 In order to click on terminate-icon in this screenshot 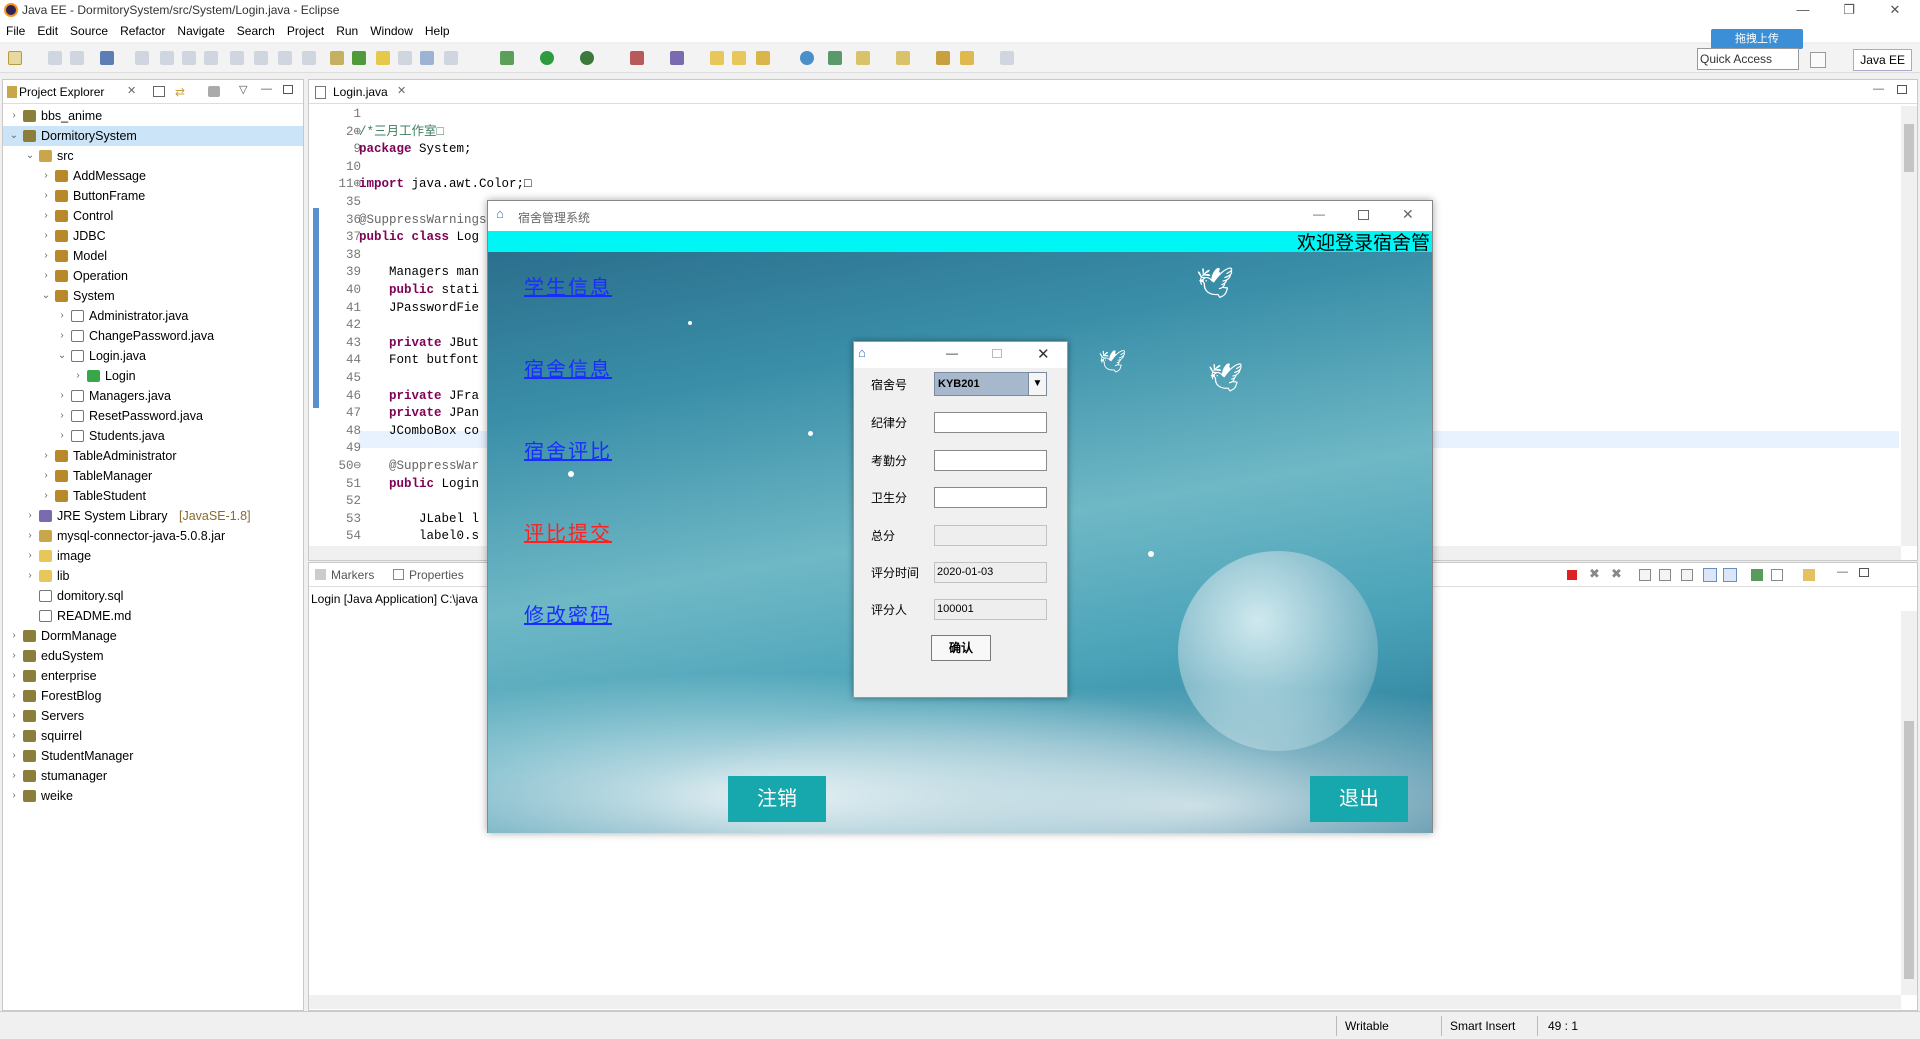, I will do `click(211, 58)`.